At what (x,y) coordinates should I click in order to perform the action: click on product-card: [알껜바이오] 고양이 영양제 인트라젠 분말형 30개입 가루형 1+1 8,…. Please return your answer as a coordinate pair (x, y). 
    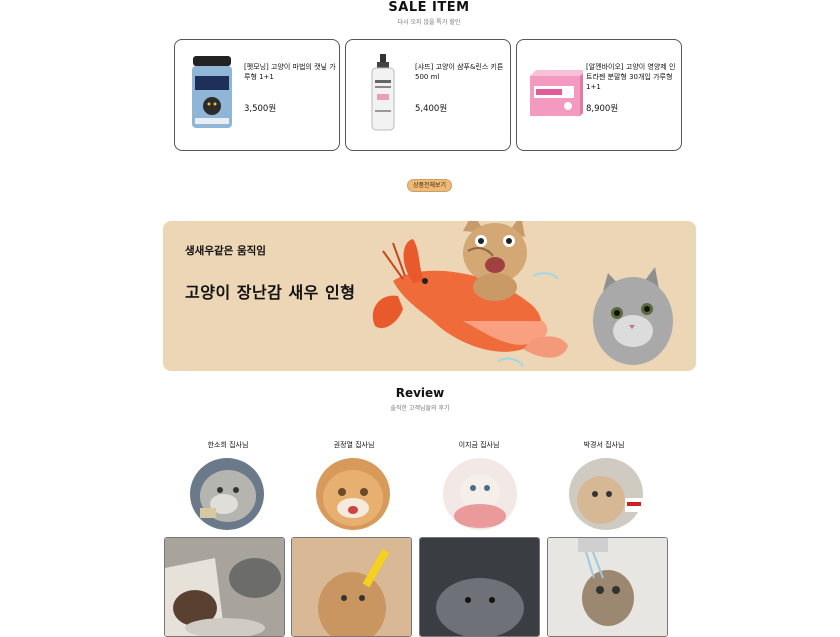
    Looking at the image, I should click on (599, 95).